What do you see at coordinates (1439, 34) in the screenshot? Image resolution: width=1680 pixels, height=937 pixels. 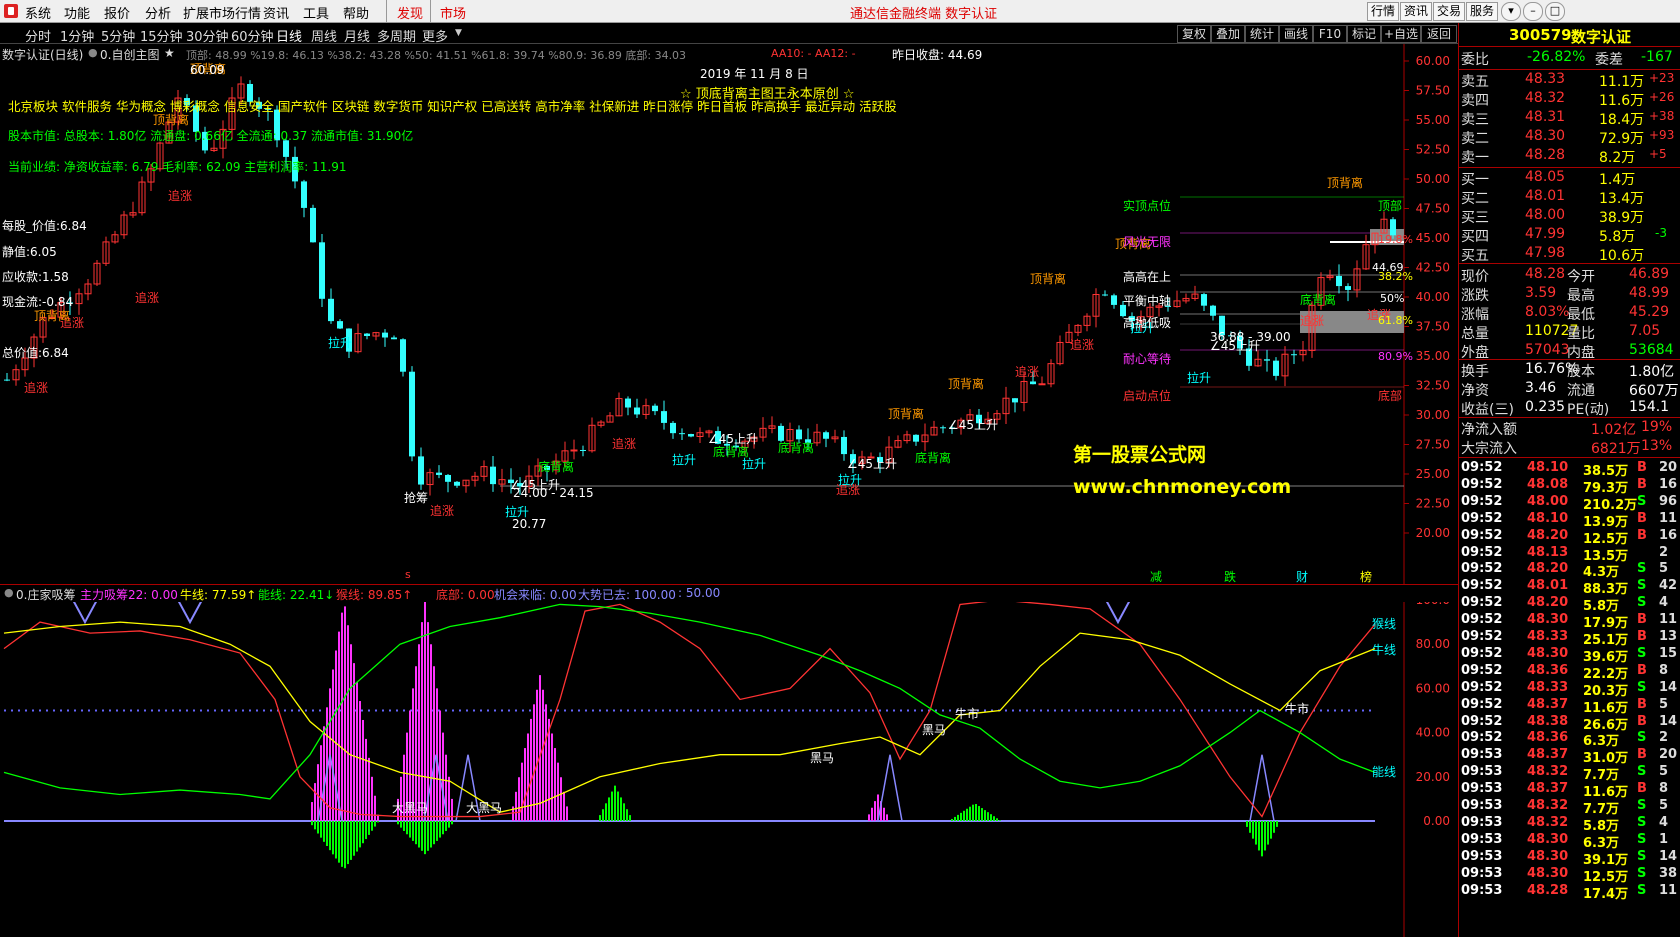 I see `btn-back: 返回` at bounding box center [1439, 34].